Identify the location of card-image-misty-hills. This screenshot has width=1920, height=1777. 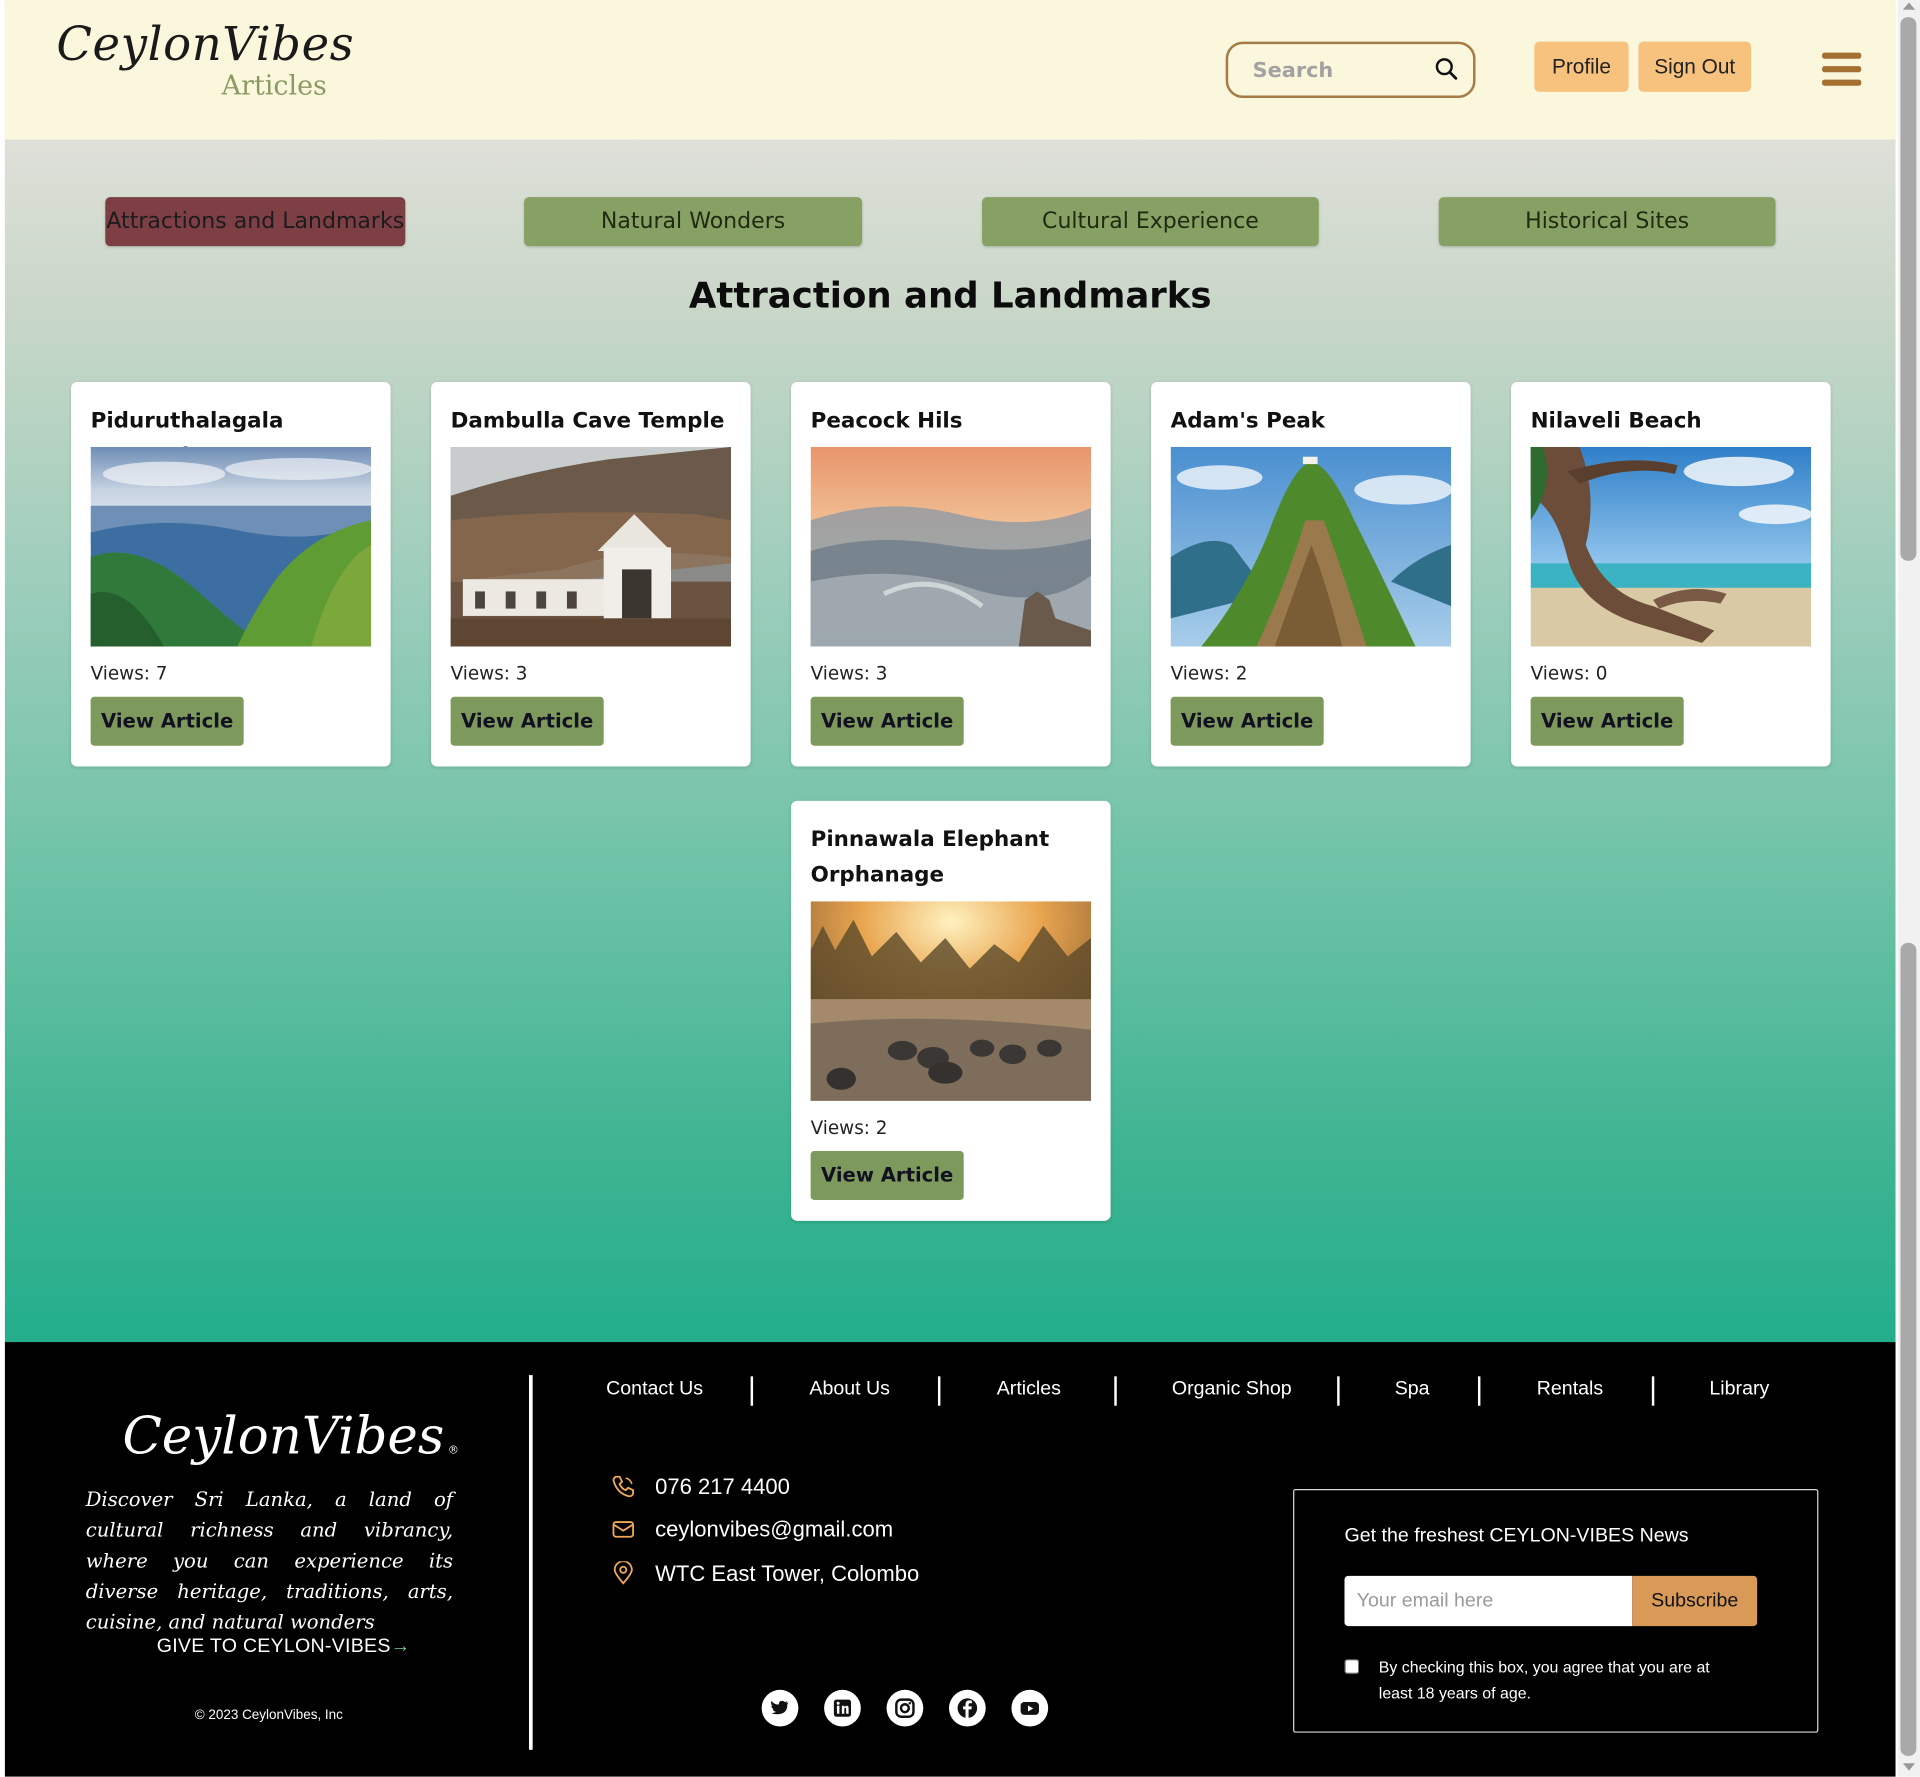
(951, 546).